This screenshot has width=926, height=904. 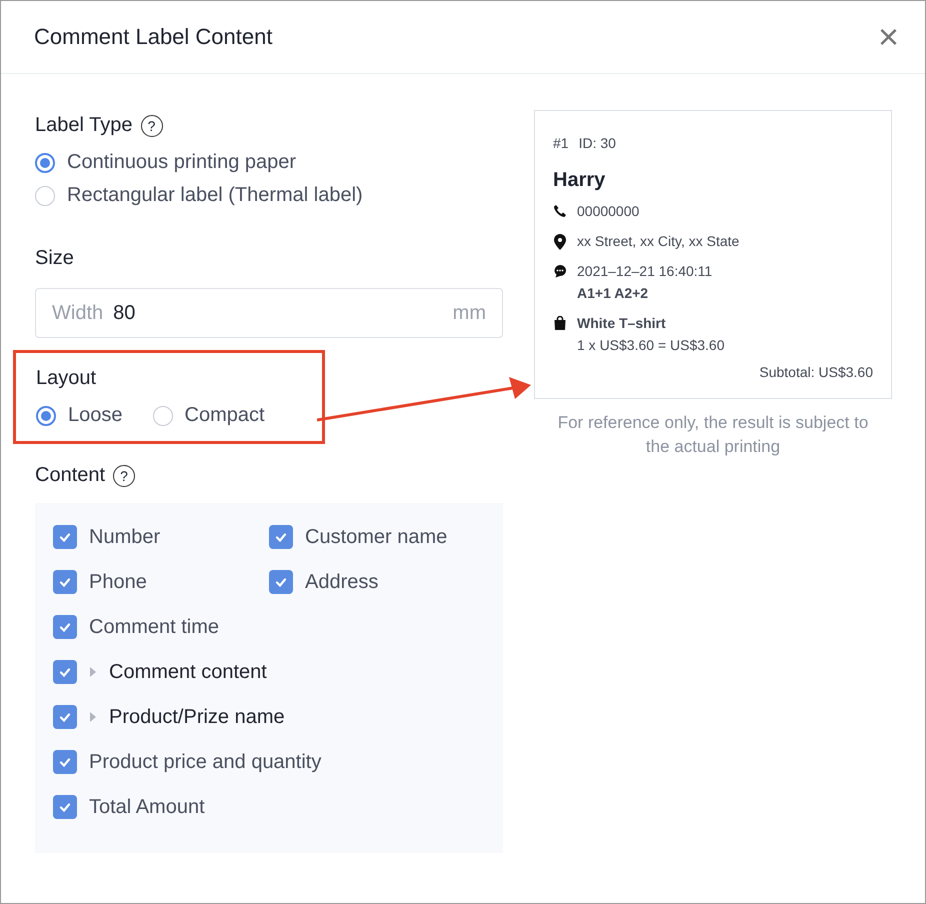 I want to click on radio-option: Continuous printing paper, so click(x=269, y=162).